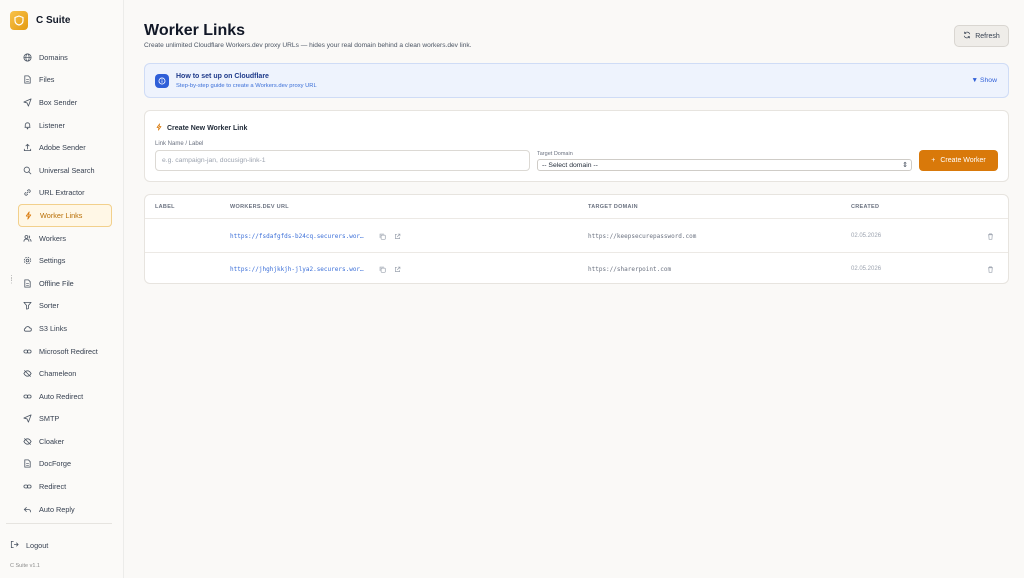  I want to click on logout-icon, so click(14, 545).